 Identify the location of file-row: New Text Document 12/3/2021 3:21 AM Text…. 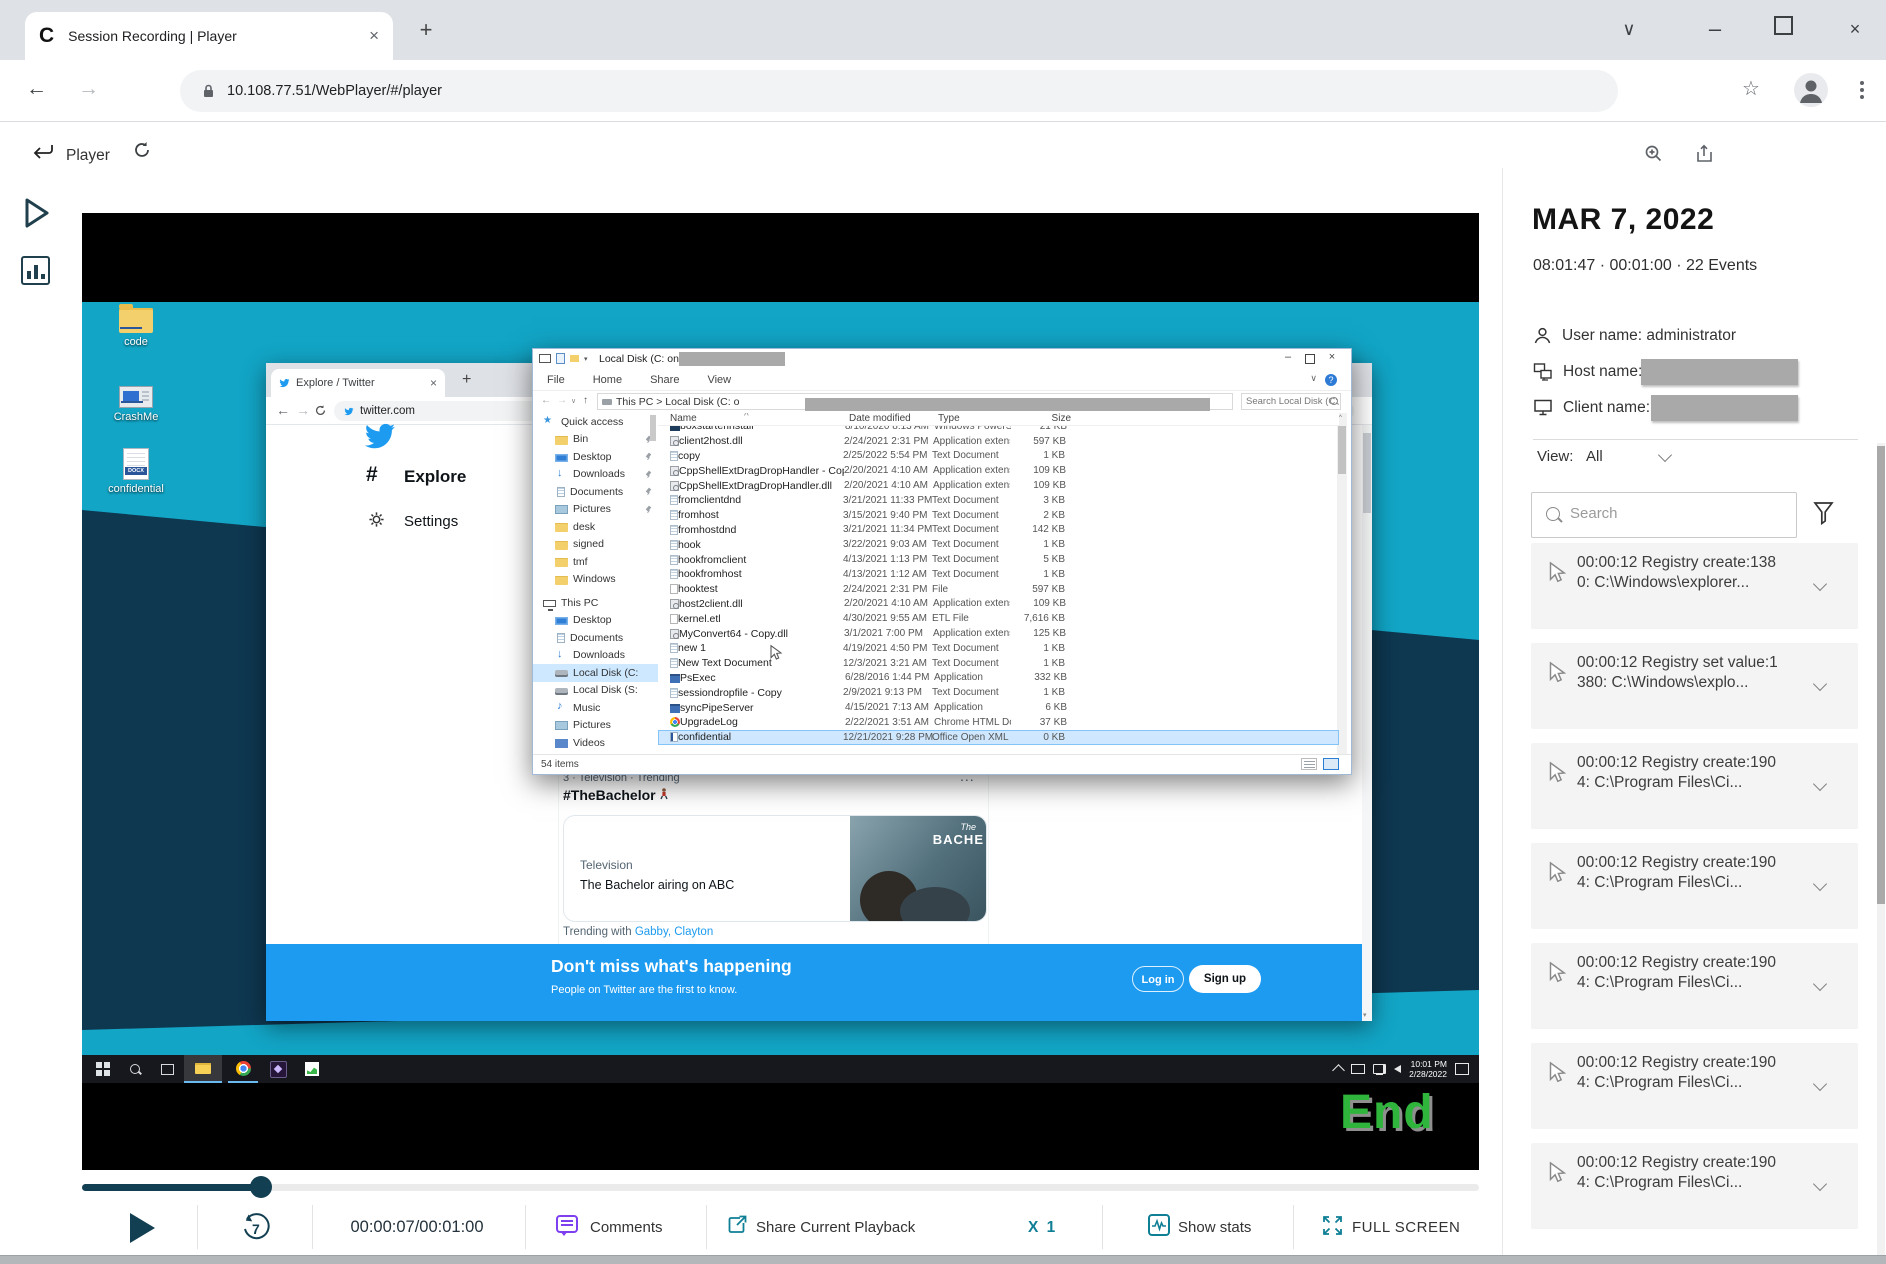
(998, 663).